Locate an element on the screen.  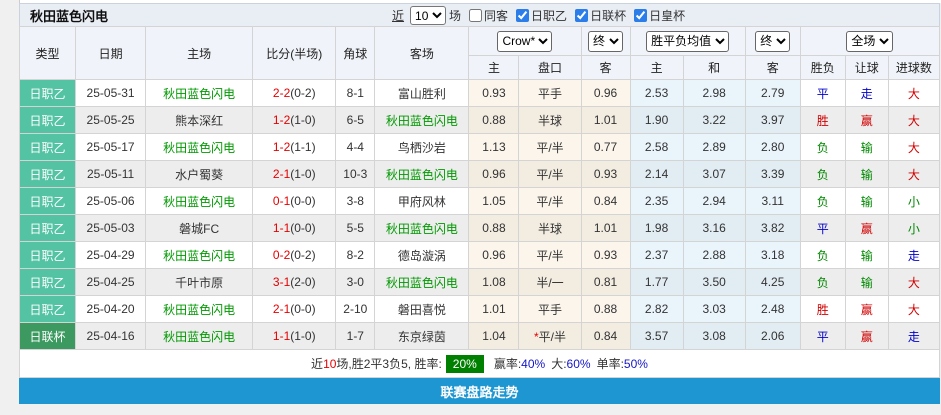
single-value: 50% is located at coordinates (635, 363).